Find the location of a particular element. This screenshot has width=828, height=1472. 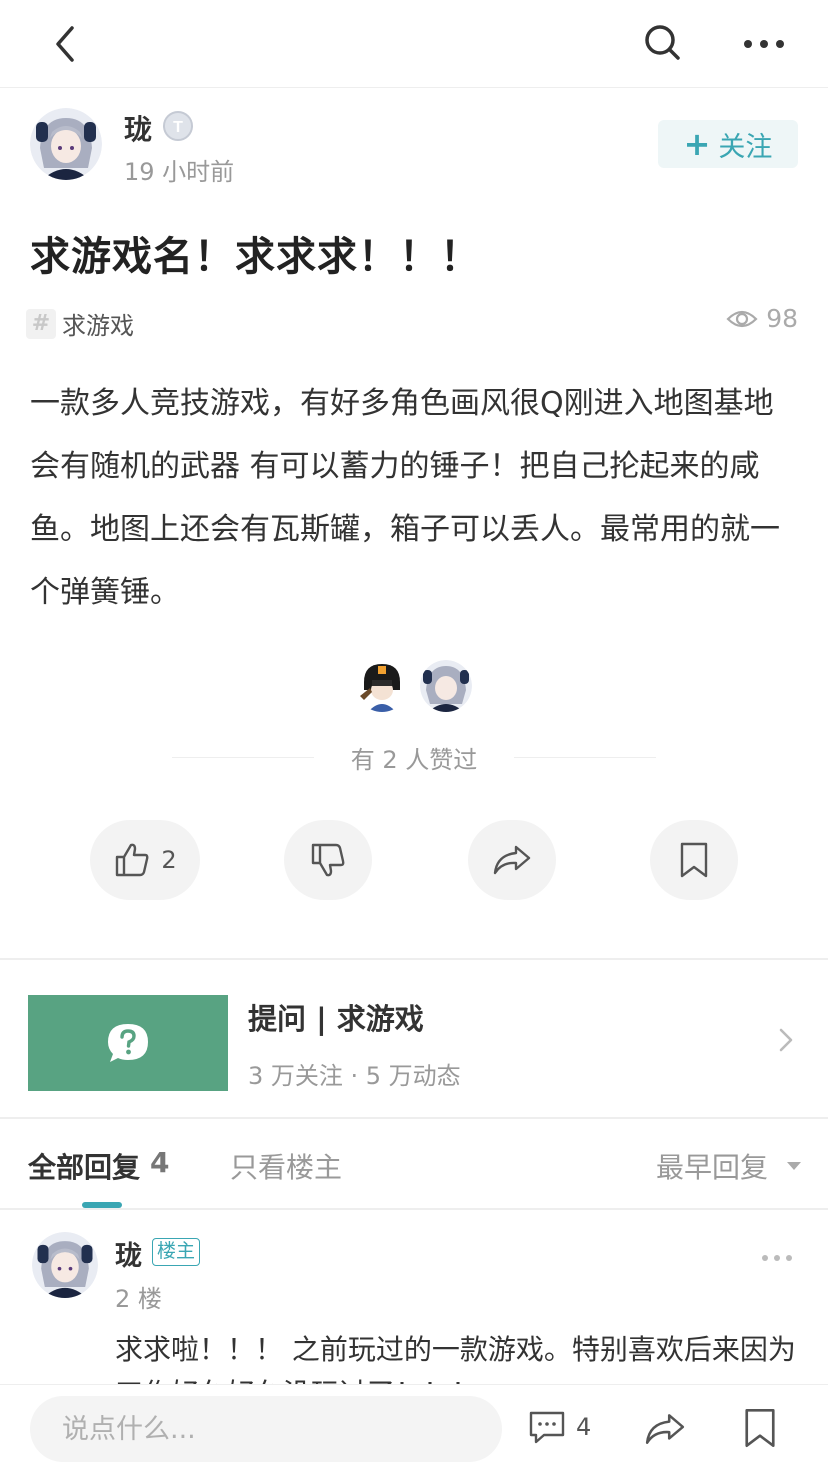

search-icon is located at coordinates (662, 42).